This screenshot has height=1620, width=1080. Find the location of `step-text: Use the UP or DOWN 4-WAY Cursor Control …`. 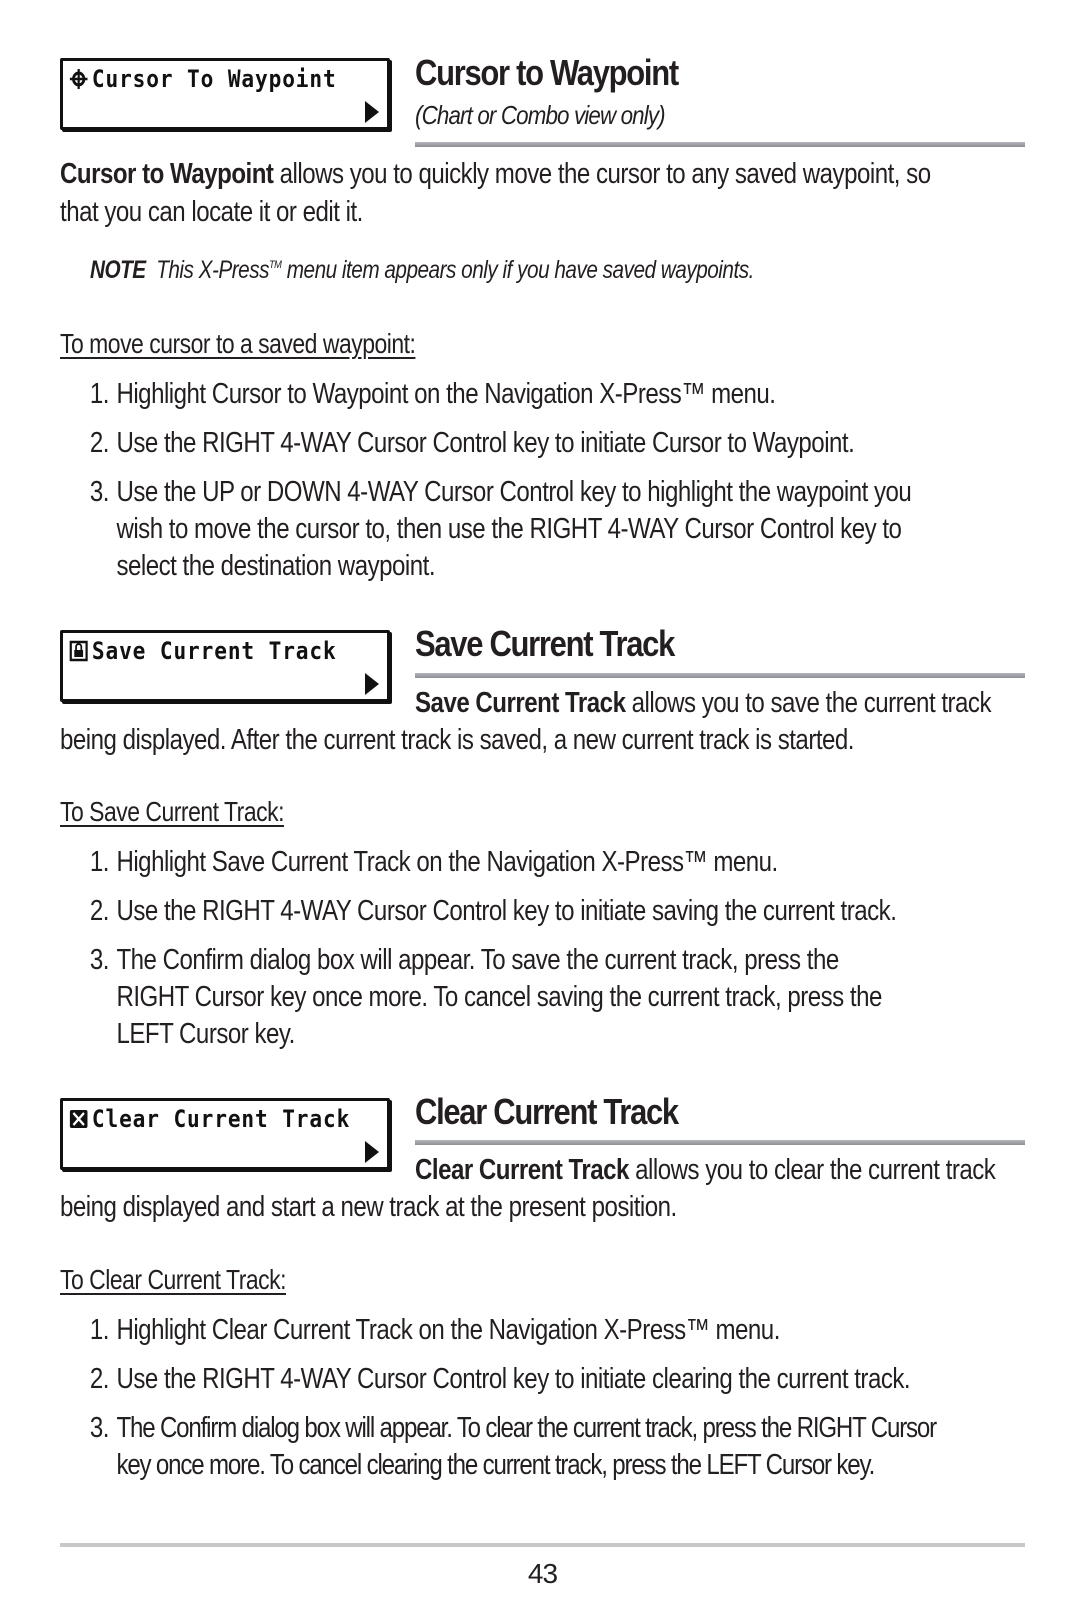

step-text: Use the UP or DOWN 4-WAY Cursor Control … is located at coordinates (514, 492).